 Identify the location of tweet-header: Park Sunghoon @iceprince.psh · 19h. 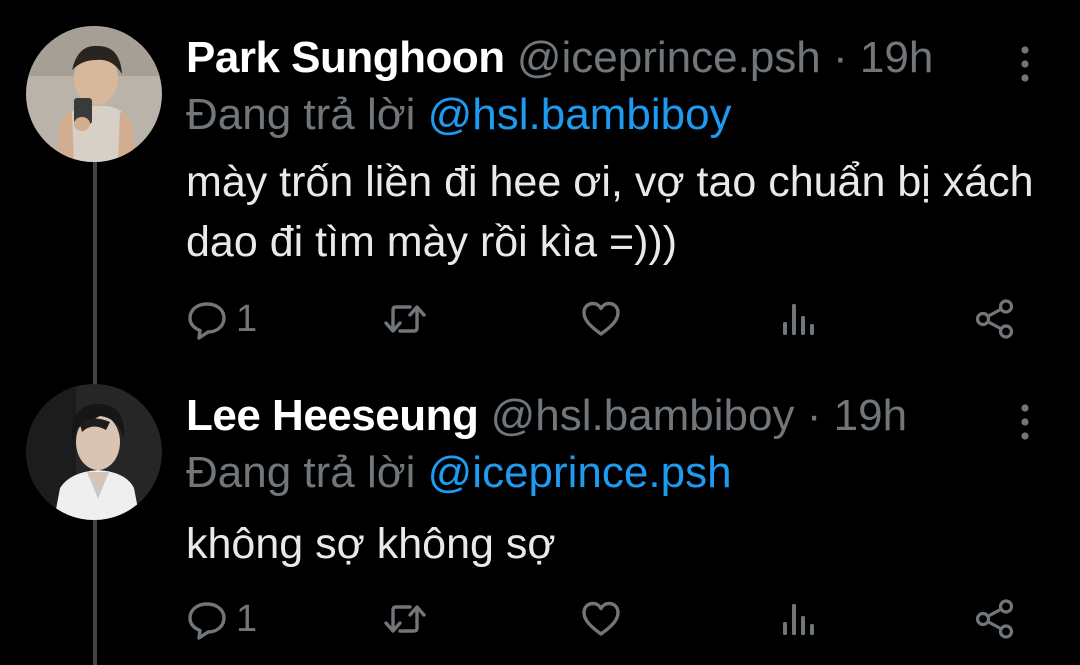
(559, 58).